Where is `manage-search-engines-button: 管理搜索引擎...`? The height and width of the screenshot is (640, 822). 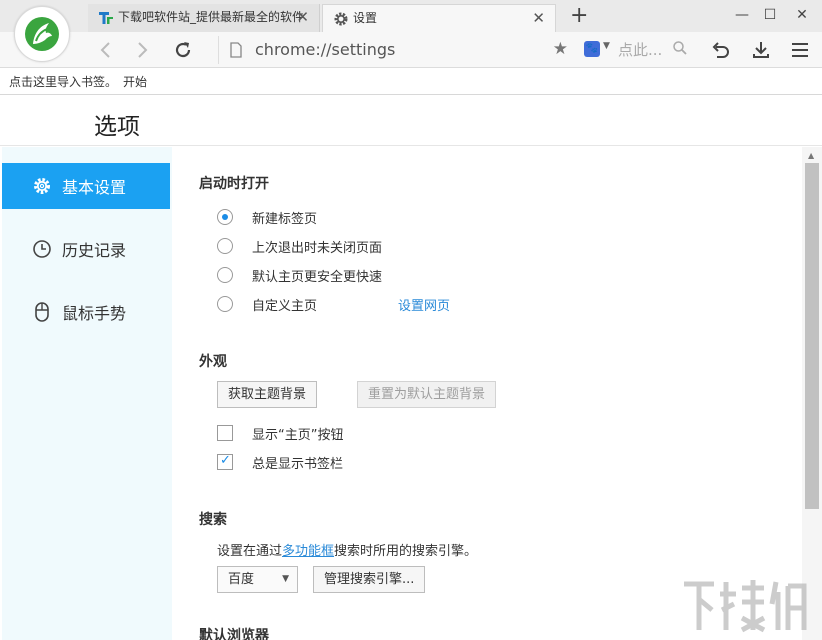 manage-search-engines-button: 管理搜索引擎... is located at coordinates (369, 579).